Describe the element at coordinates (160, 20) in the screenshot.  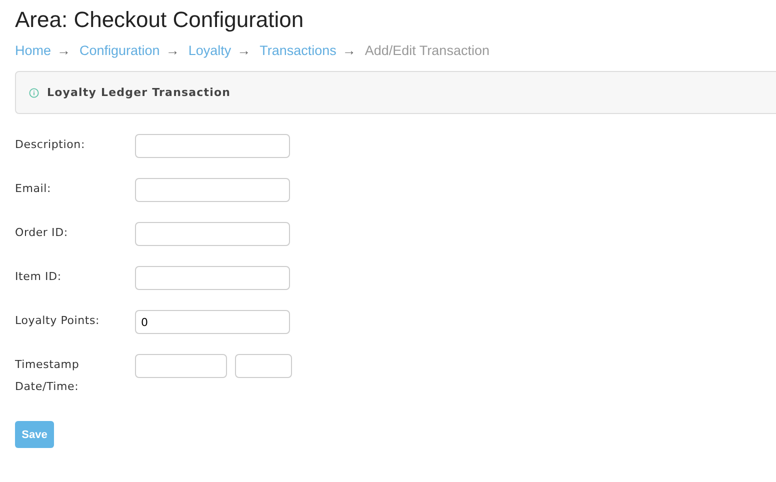
I see `page-title: Area: Checkout Configuration` at that location.